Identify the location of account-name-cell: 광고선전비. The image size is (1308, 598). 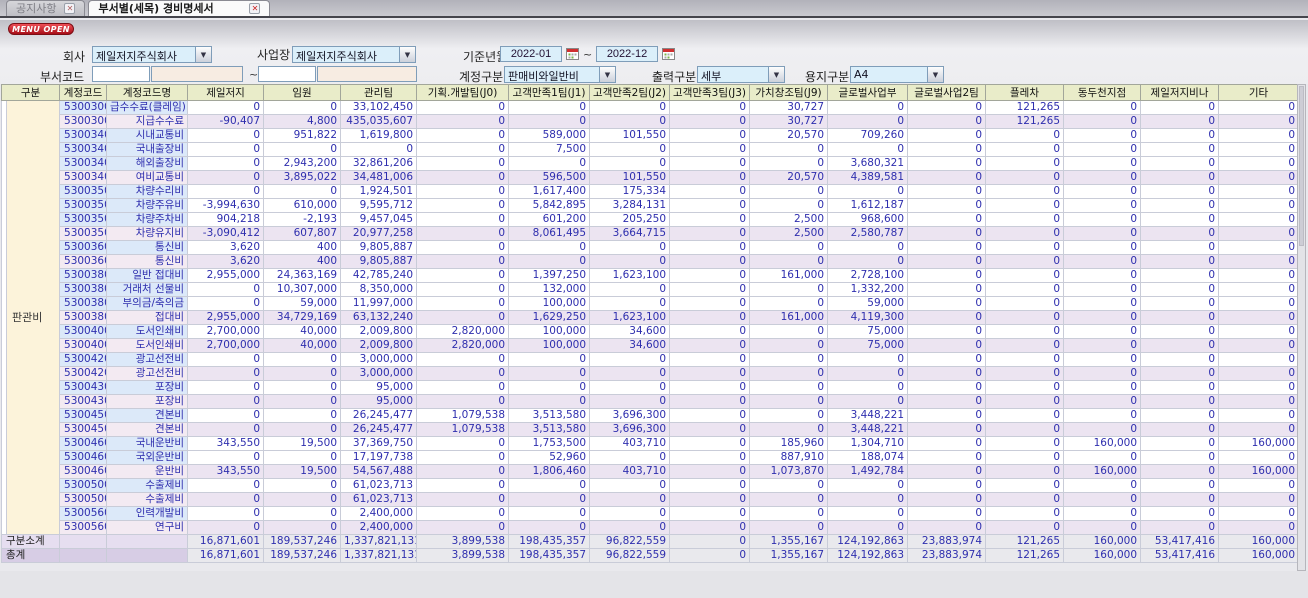
(147, 373).